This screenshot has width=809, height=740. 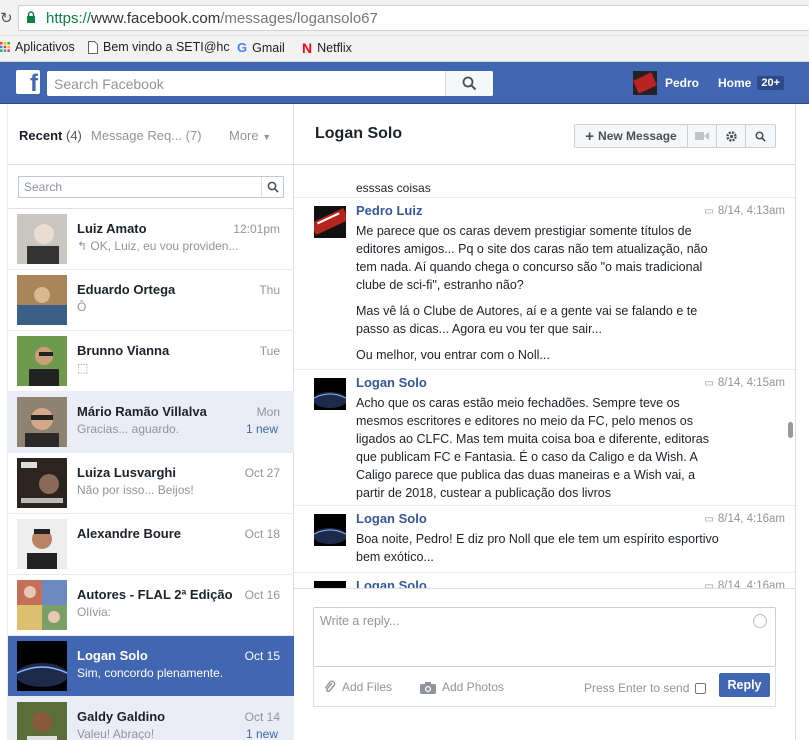 What do you see at coordinates (50, 135) in the screenshot?
I see `tab-recent: Recent (4)` at bounding box center [50, 135].